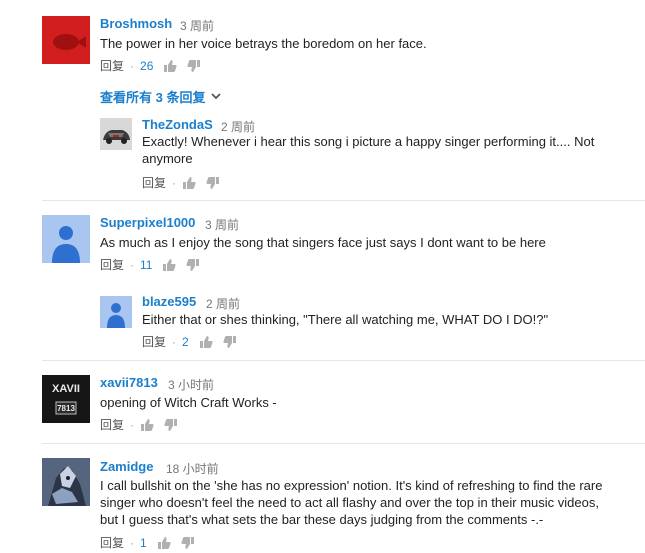 The height and width of the screenshot is (553, 645). I want to click on view-all-replies-button: 查看所有 3 条回复, so click(161, 96).